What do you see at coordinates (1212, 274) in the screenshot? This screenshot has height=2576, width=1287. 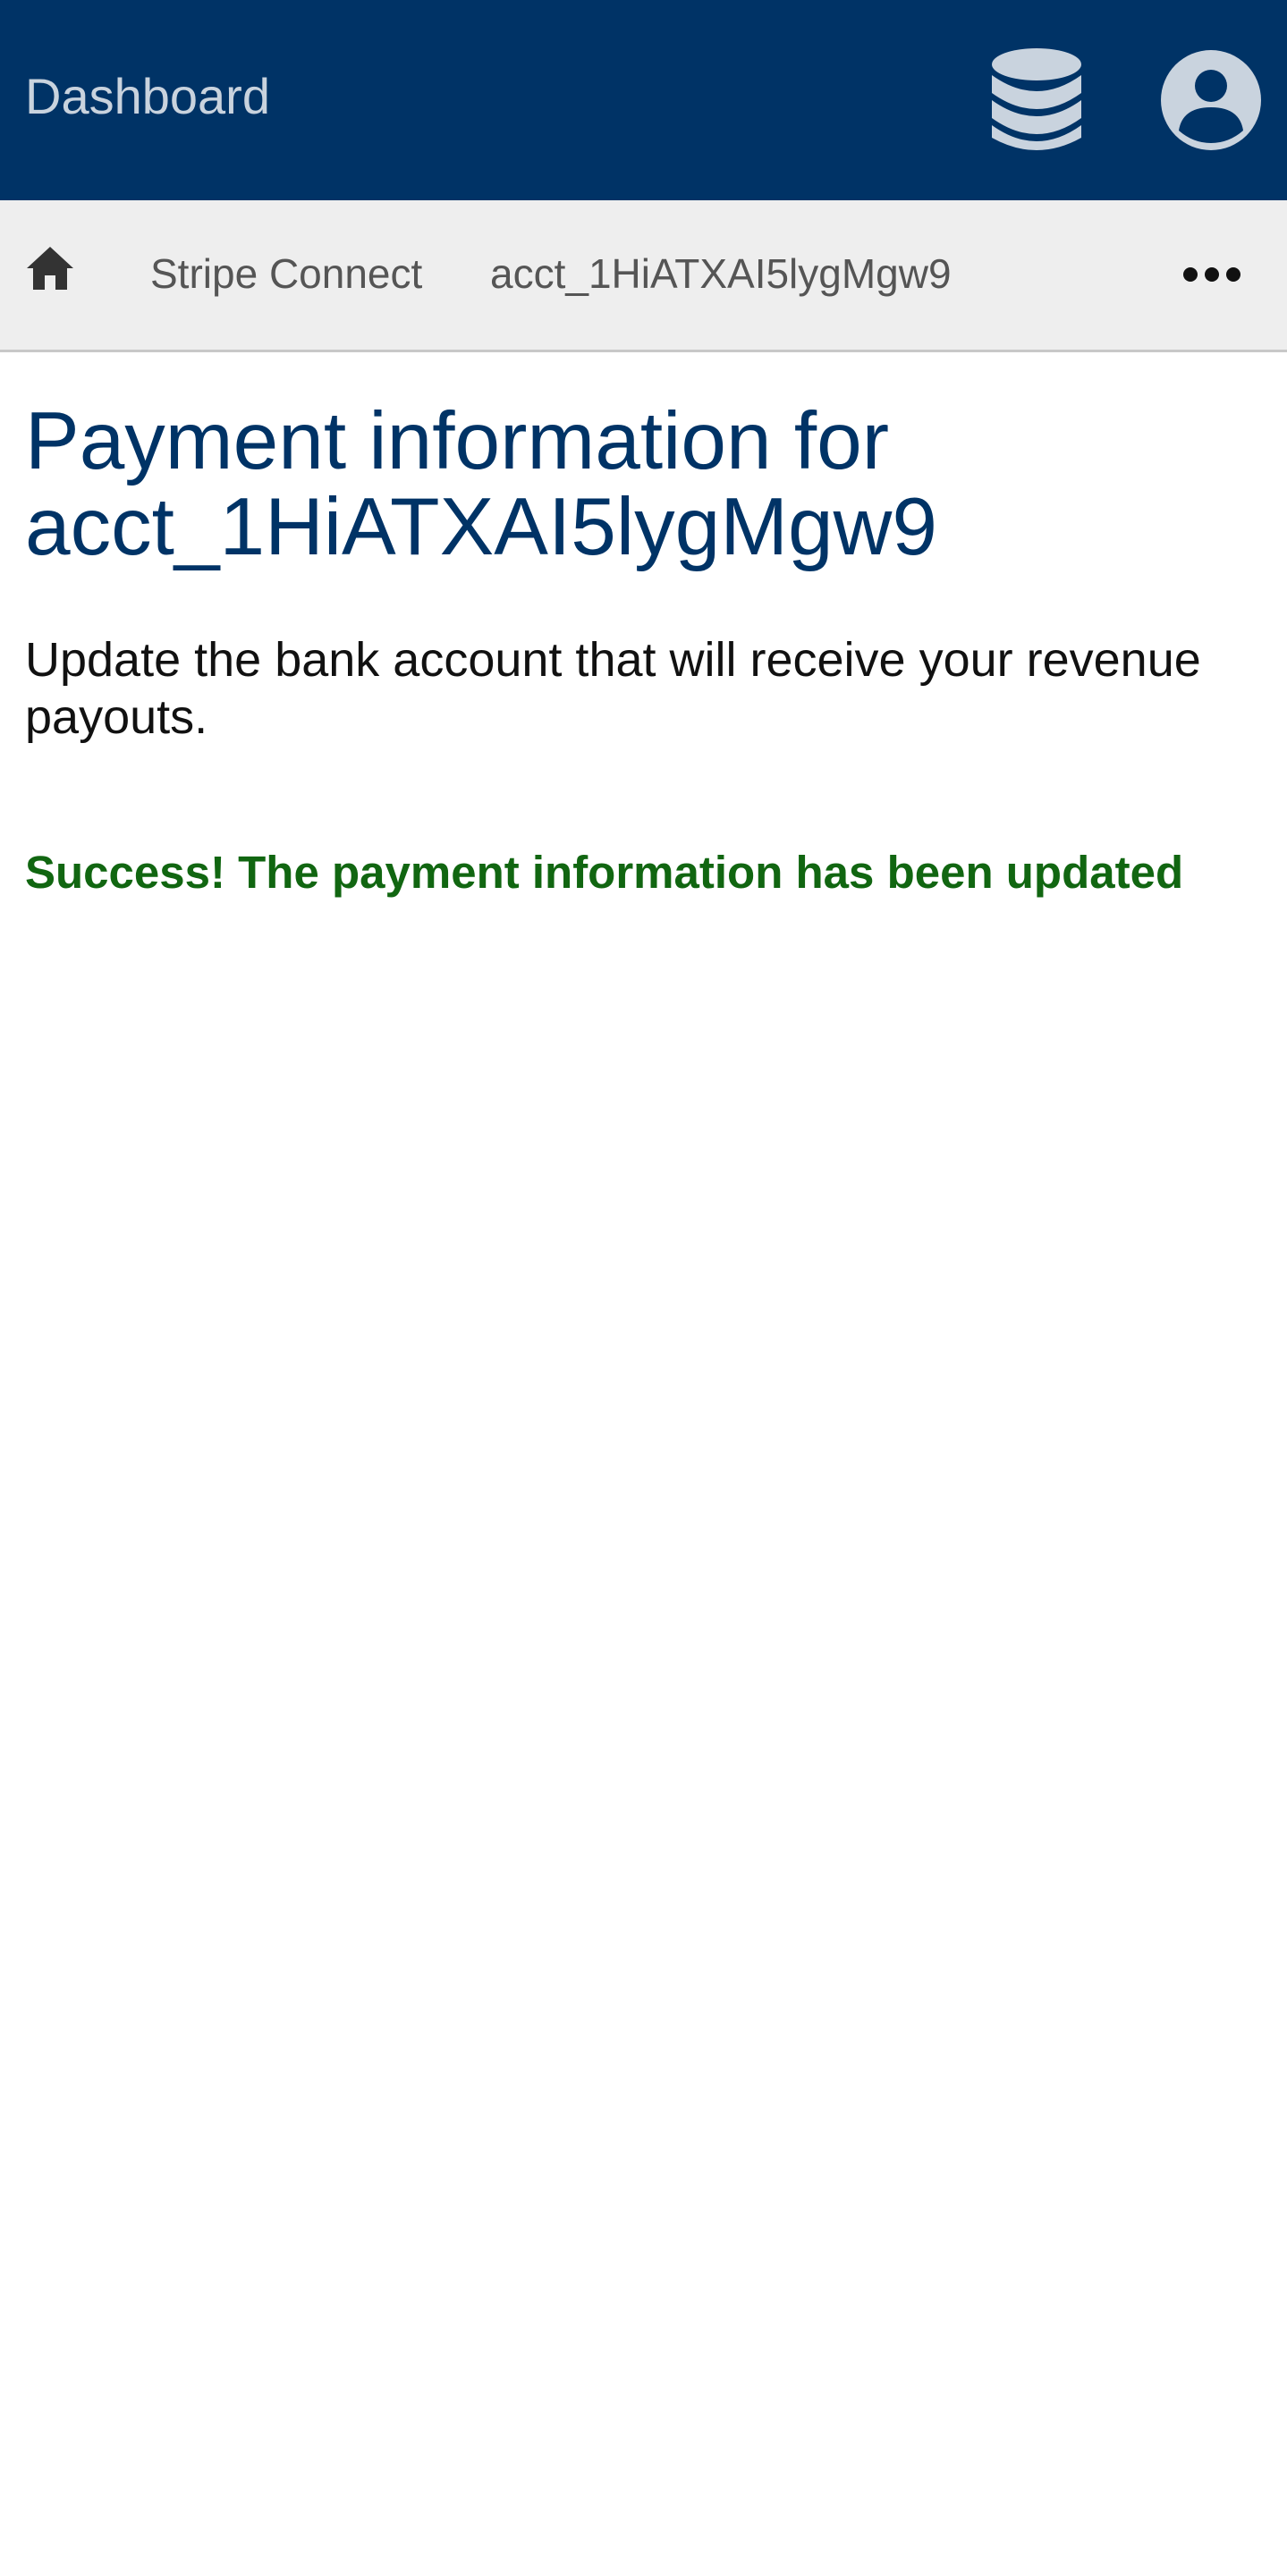 I see `more-options-icon` at bounding box center [1212, 274].